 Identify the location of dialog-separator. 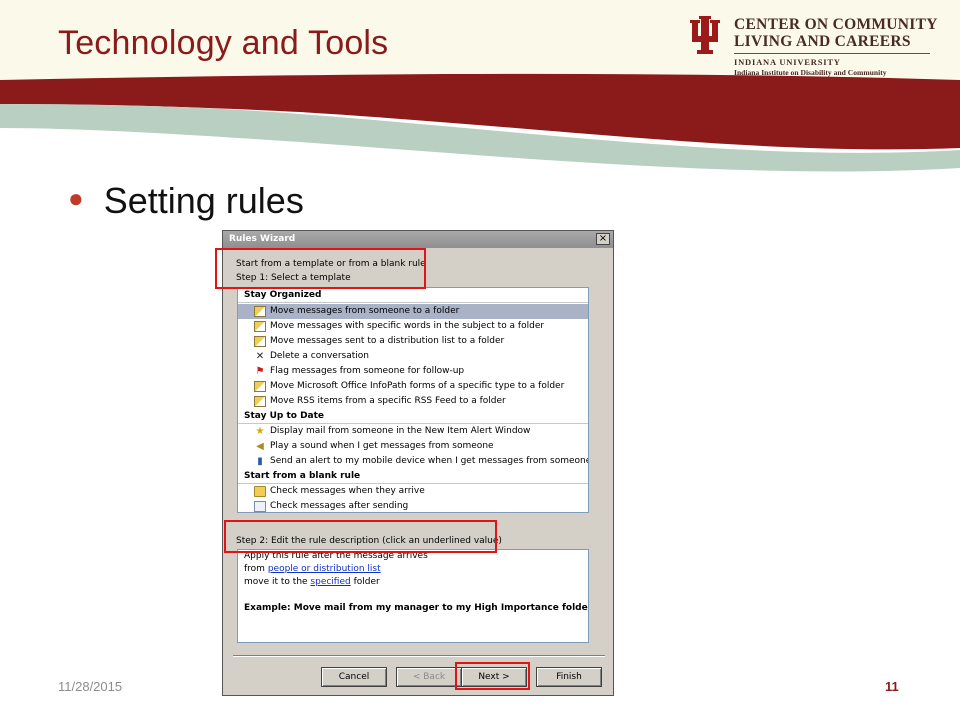
(419, 656).